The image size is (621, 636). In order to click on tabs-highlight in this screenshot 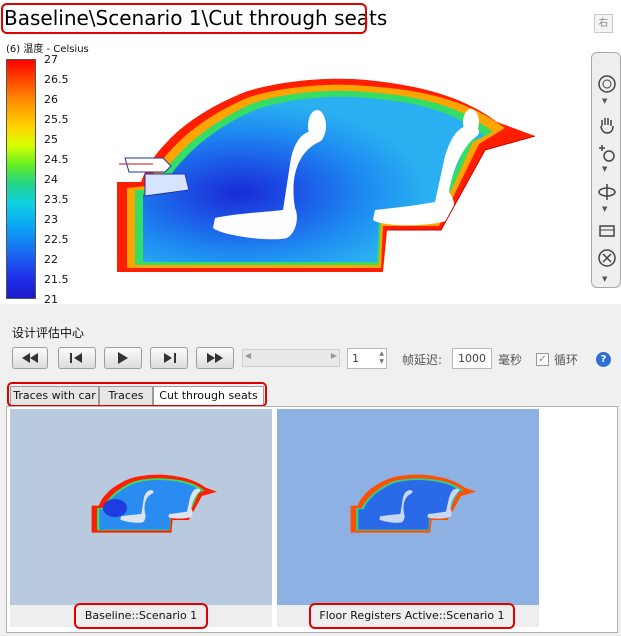, I will do `click(137, 394)`.